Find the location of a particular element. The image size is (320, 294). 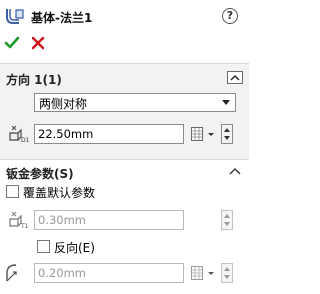

reverse-label: 反向(E) is located at coordinates (74, 248).